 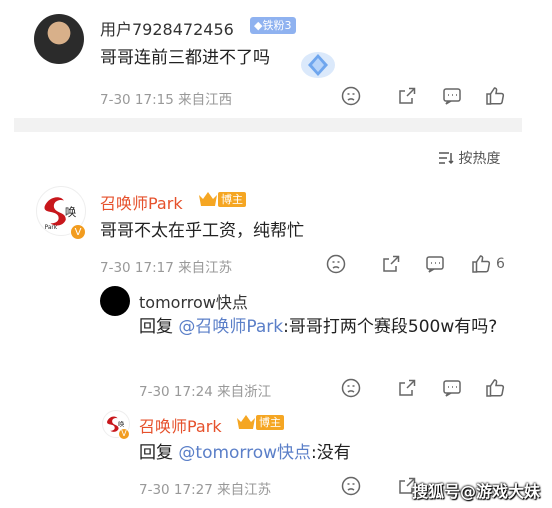 I want to click on like-count: 6, so click(x=500, y=264).